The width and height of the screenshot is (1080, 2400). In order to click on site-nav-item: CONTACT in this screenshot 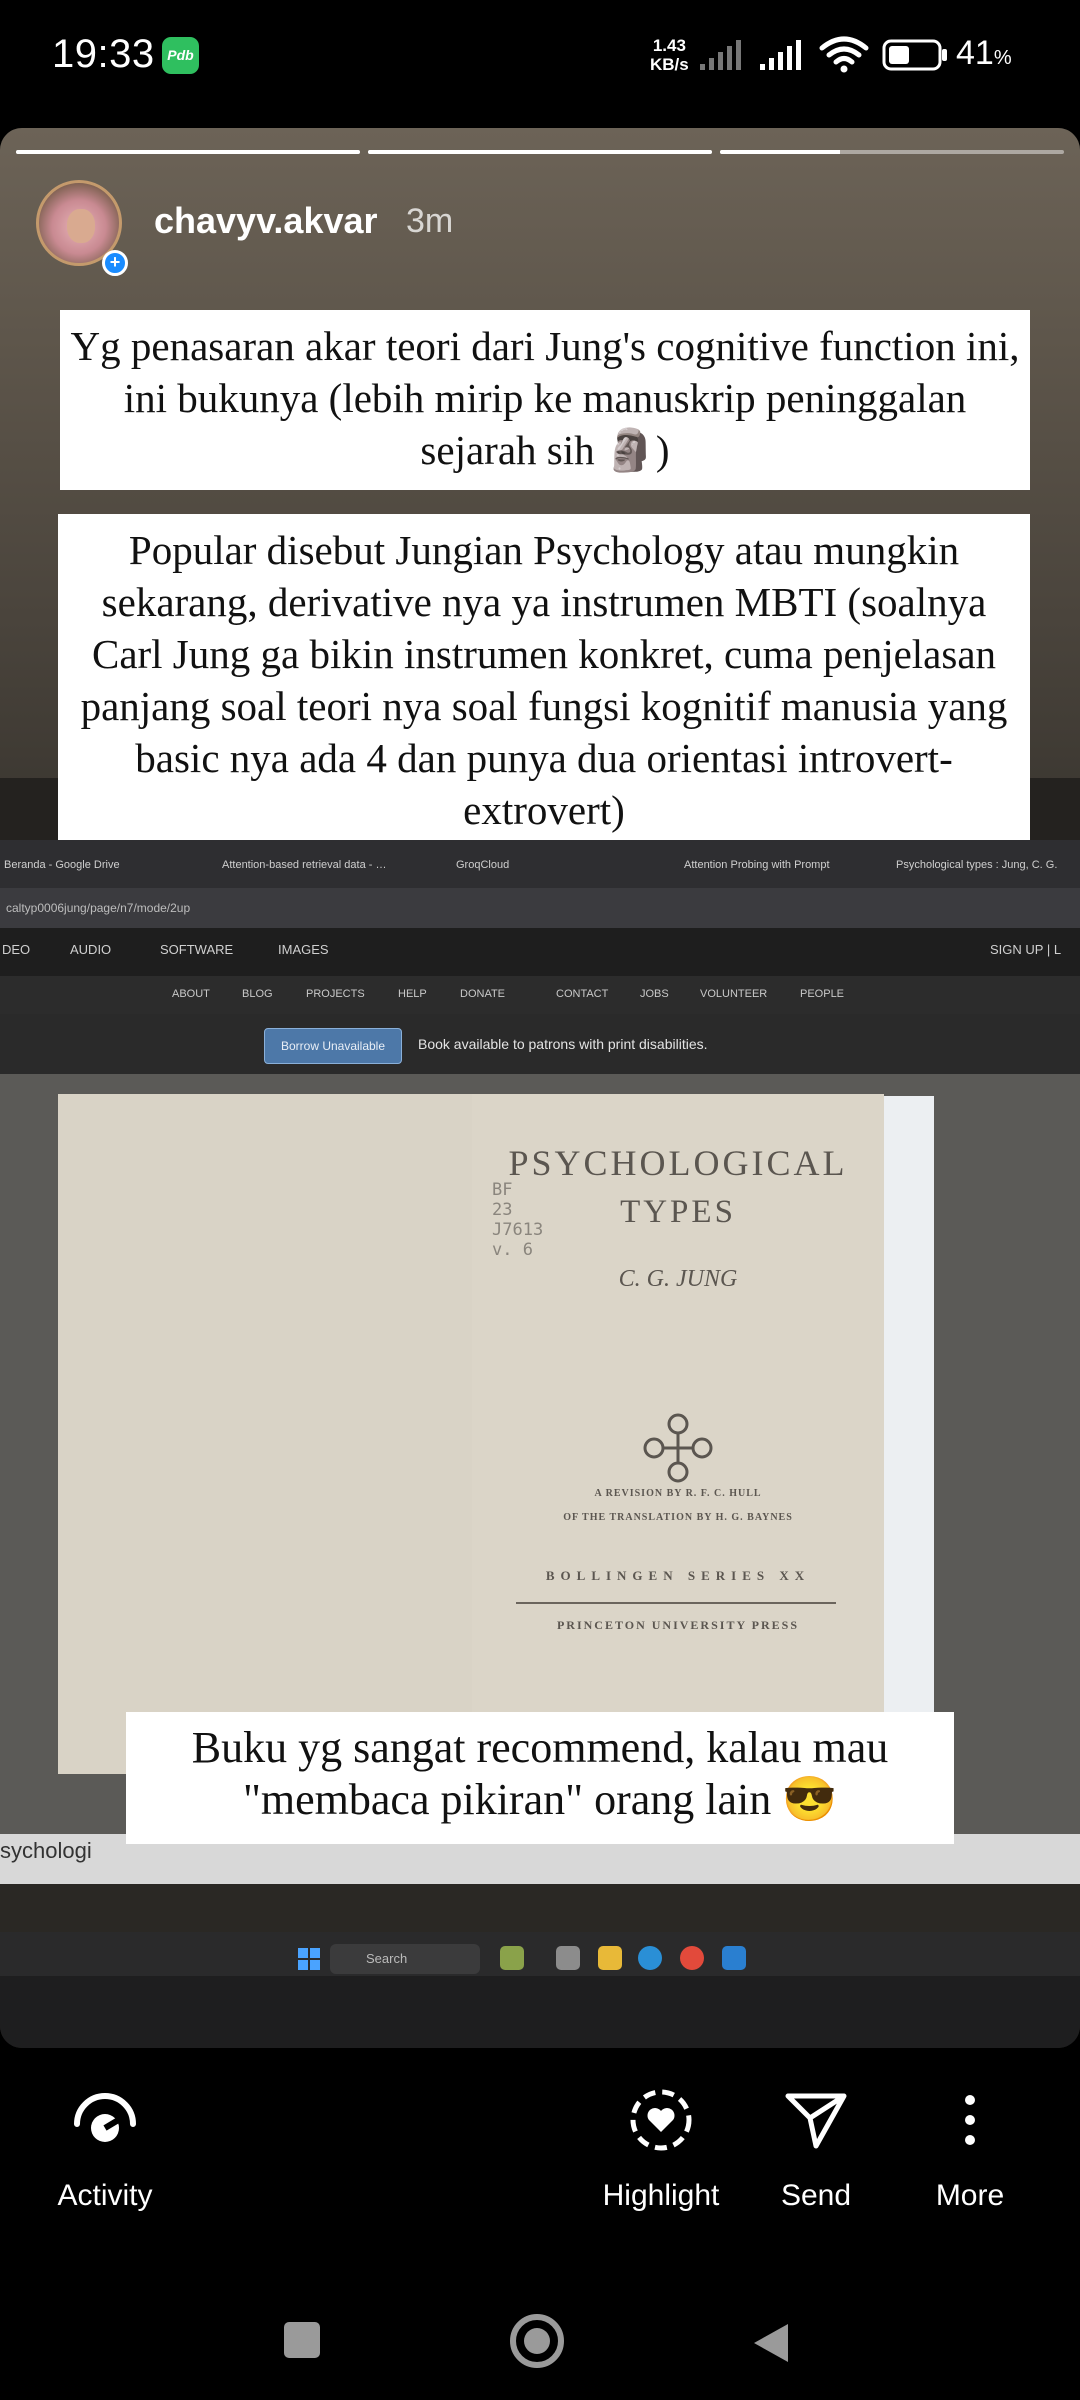, I will do `click(582, 994)`.